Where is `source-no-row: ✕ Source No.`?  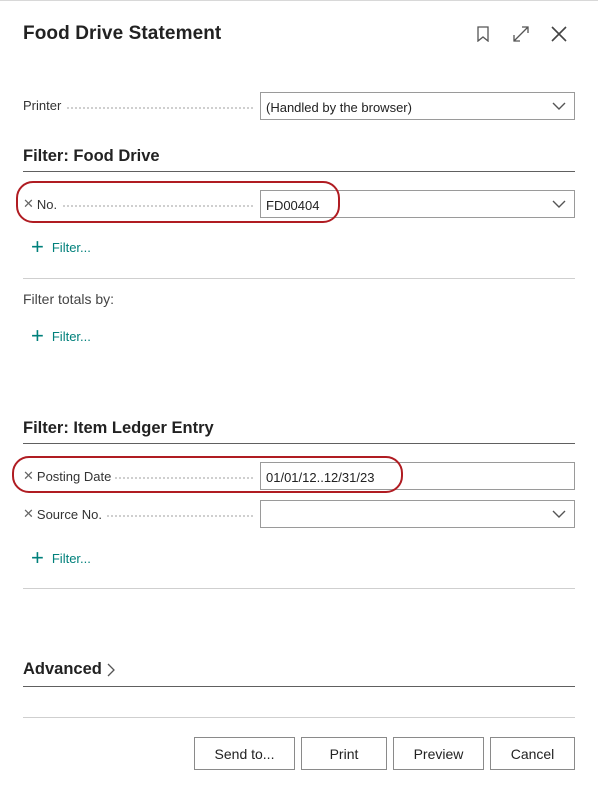
source-no-row: ✕ Source No. is located at coordinates (299, 514).